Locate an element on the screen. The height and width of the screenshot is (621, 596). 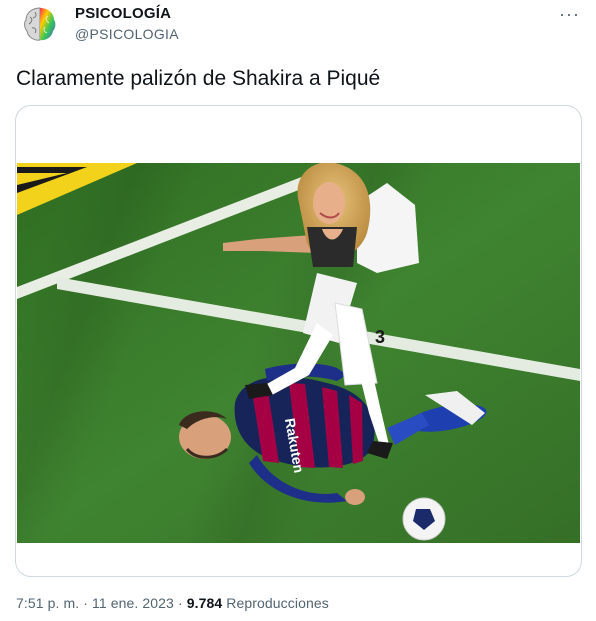
svg-text: 3 is located at coordinates (380, 337).